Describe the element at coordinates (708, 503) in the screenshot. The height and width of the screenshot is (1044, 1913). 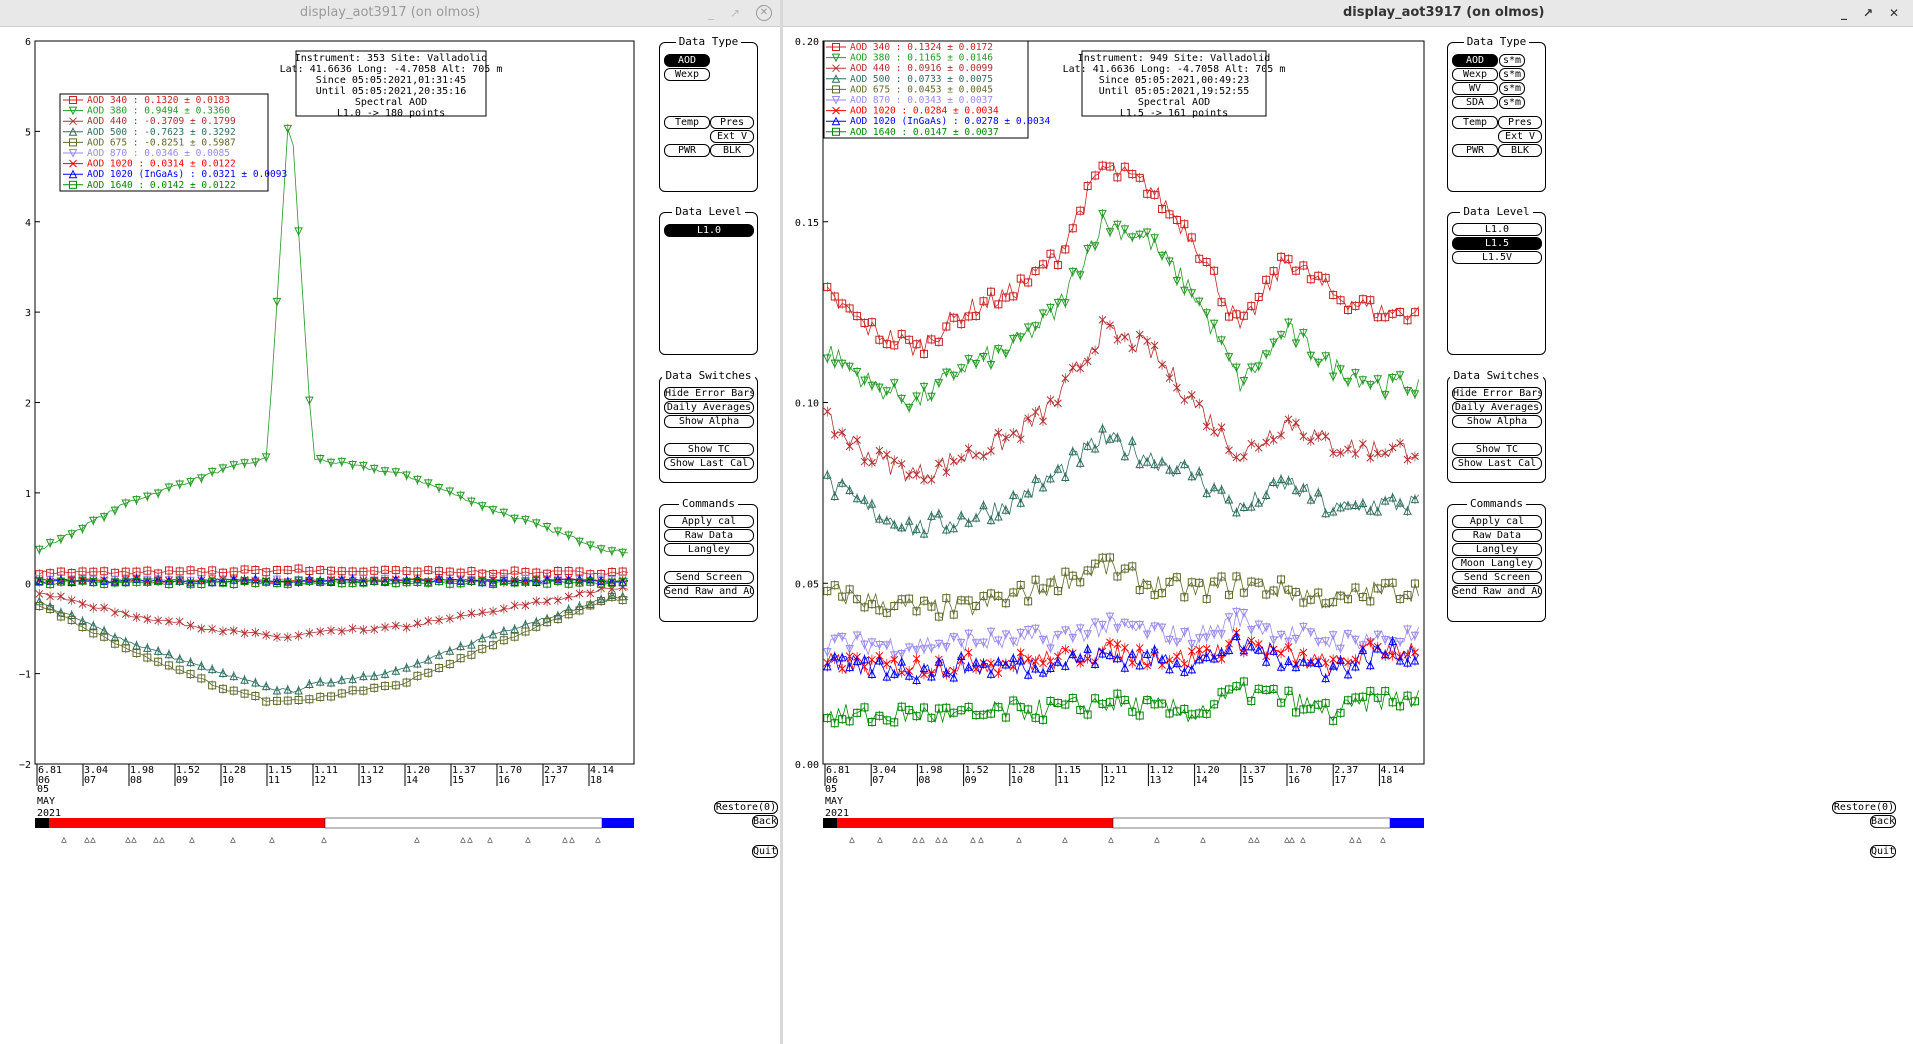
I see `left-commands-title: Commands` at that location.